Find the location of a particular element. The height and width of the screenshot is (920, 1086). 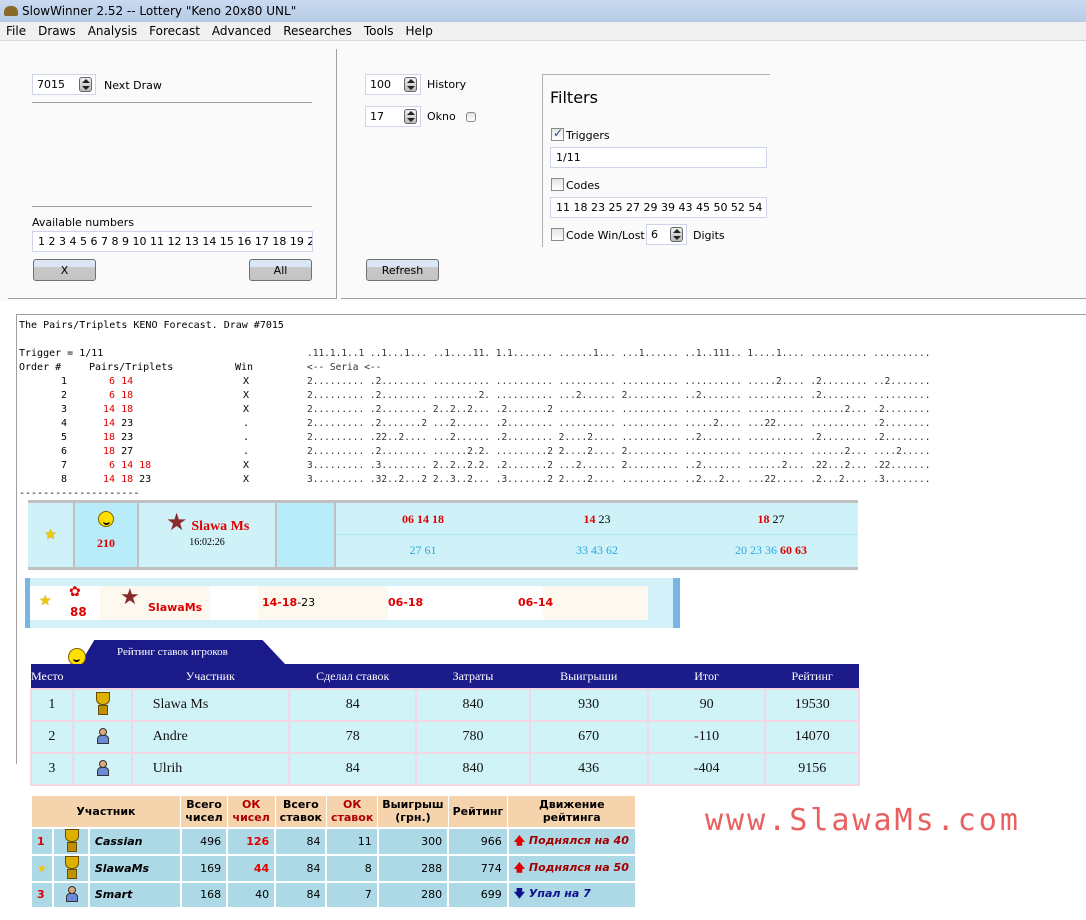

stats-place: 1 is located at coordinates (42, 841).